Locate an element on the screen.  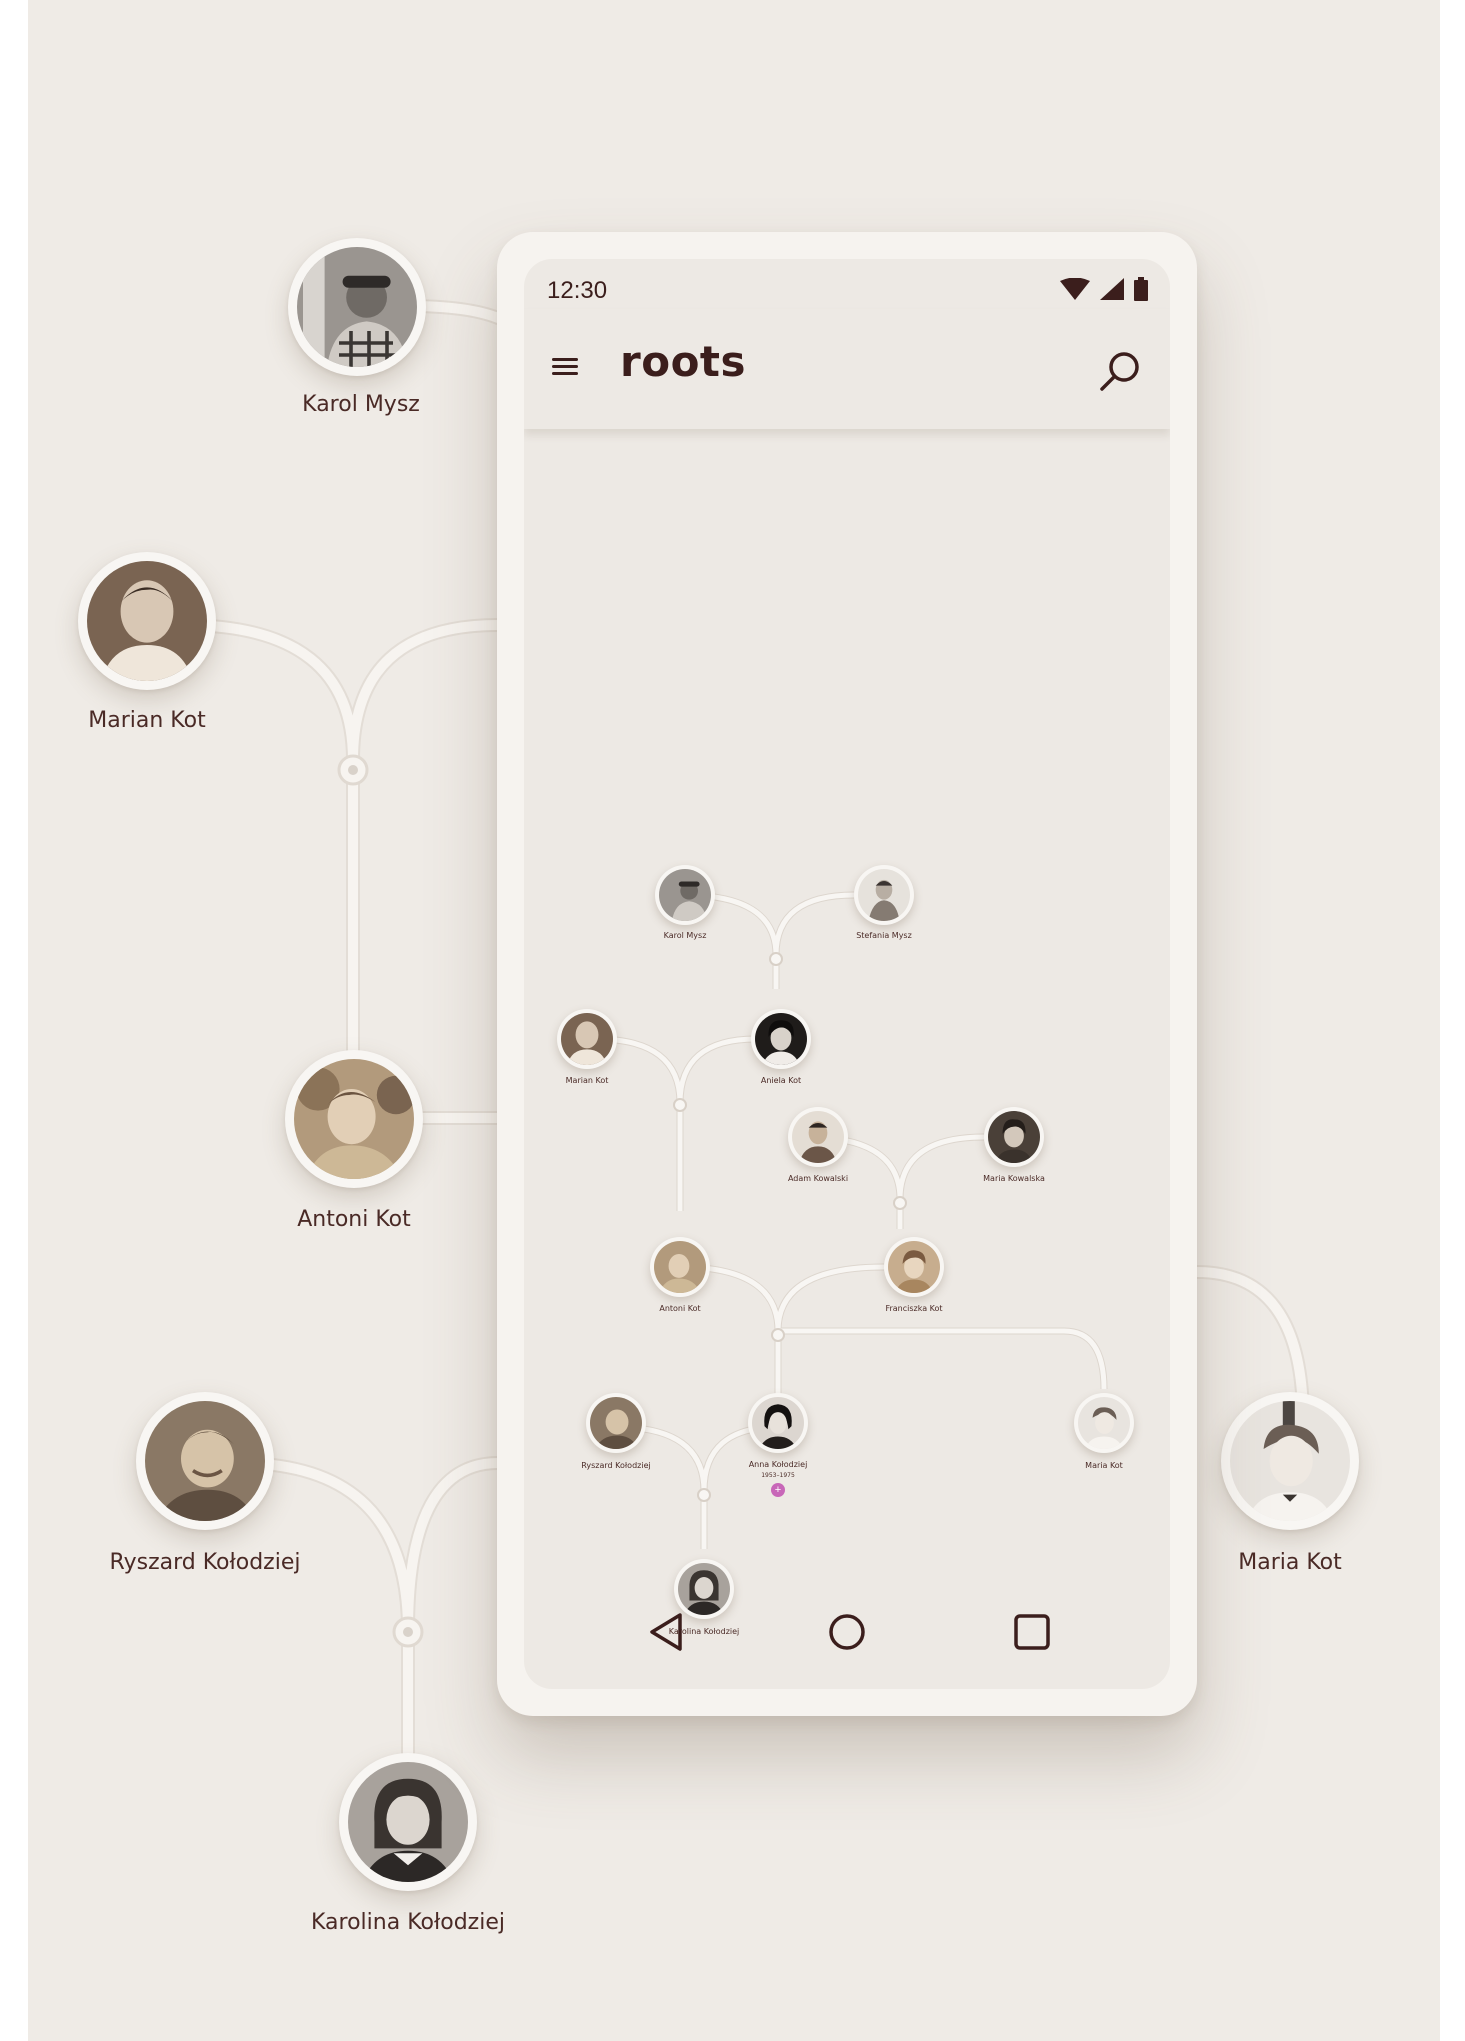
name-antoni-kot: Antoni Kot is located at coordinates (354, 1219).